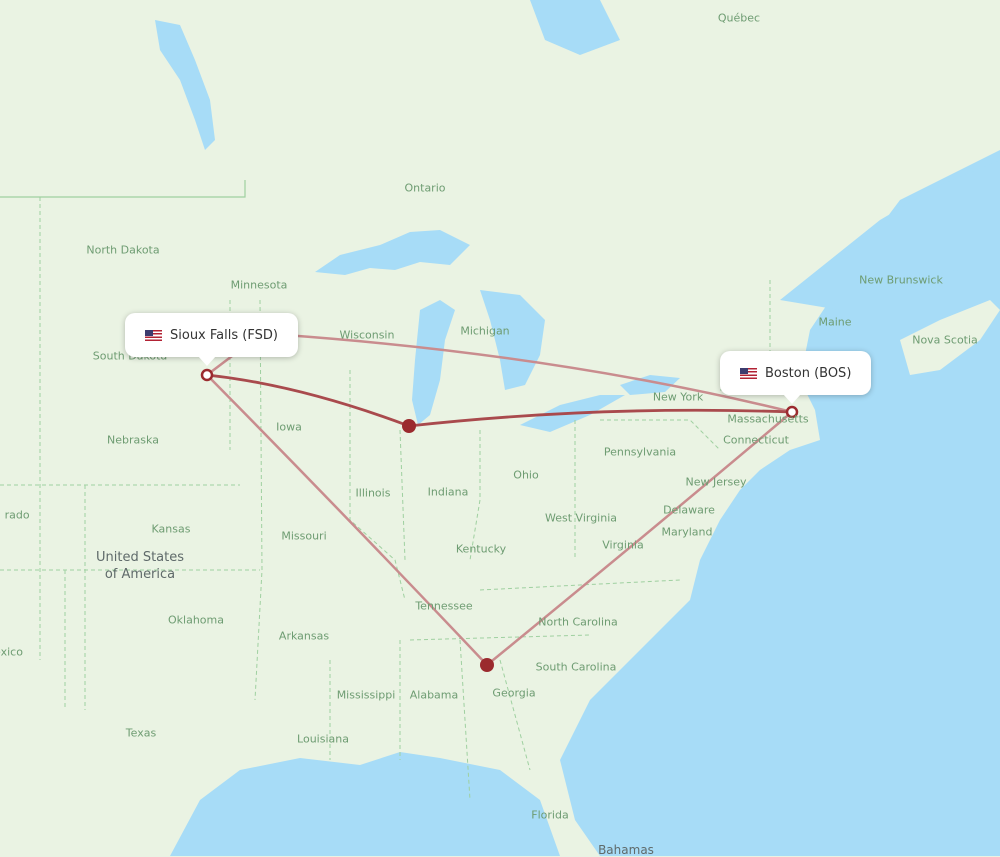 The height and width of the screenshot is (857, 1000). I want to click on region-label: New Brunswick, so click(901, 280).